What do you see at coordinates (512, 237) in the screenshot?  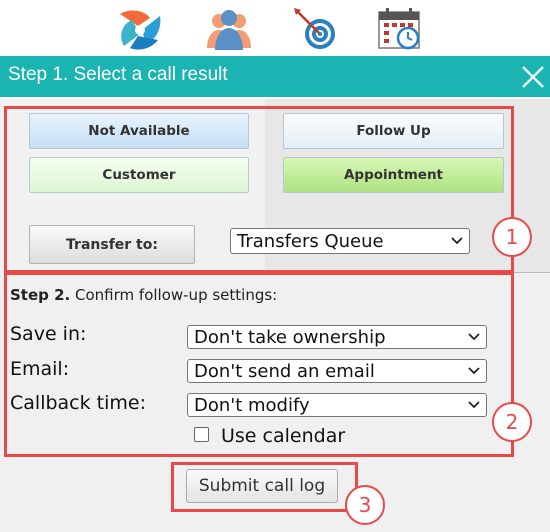 I see `annotation-marker-1: 1` at bounding box center [512, 237].